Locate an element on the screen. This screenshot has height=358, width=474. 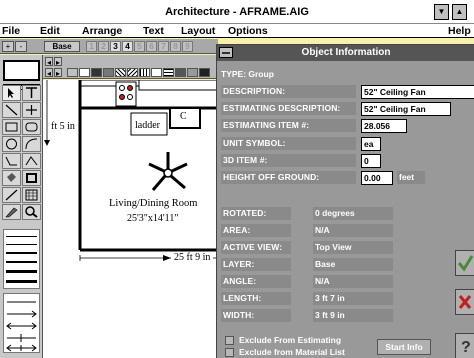
eraser-tool is located at coordinates (11, 195).